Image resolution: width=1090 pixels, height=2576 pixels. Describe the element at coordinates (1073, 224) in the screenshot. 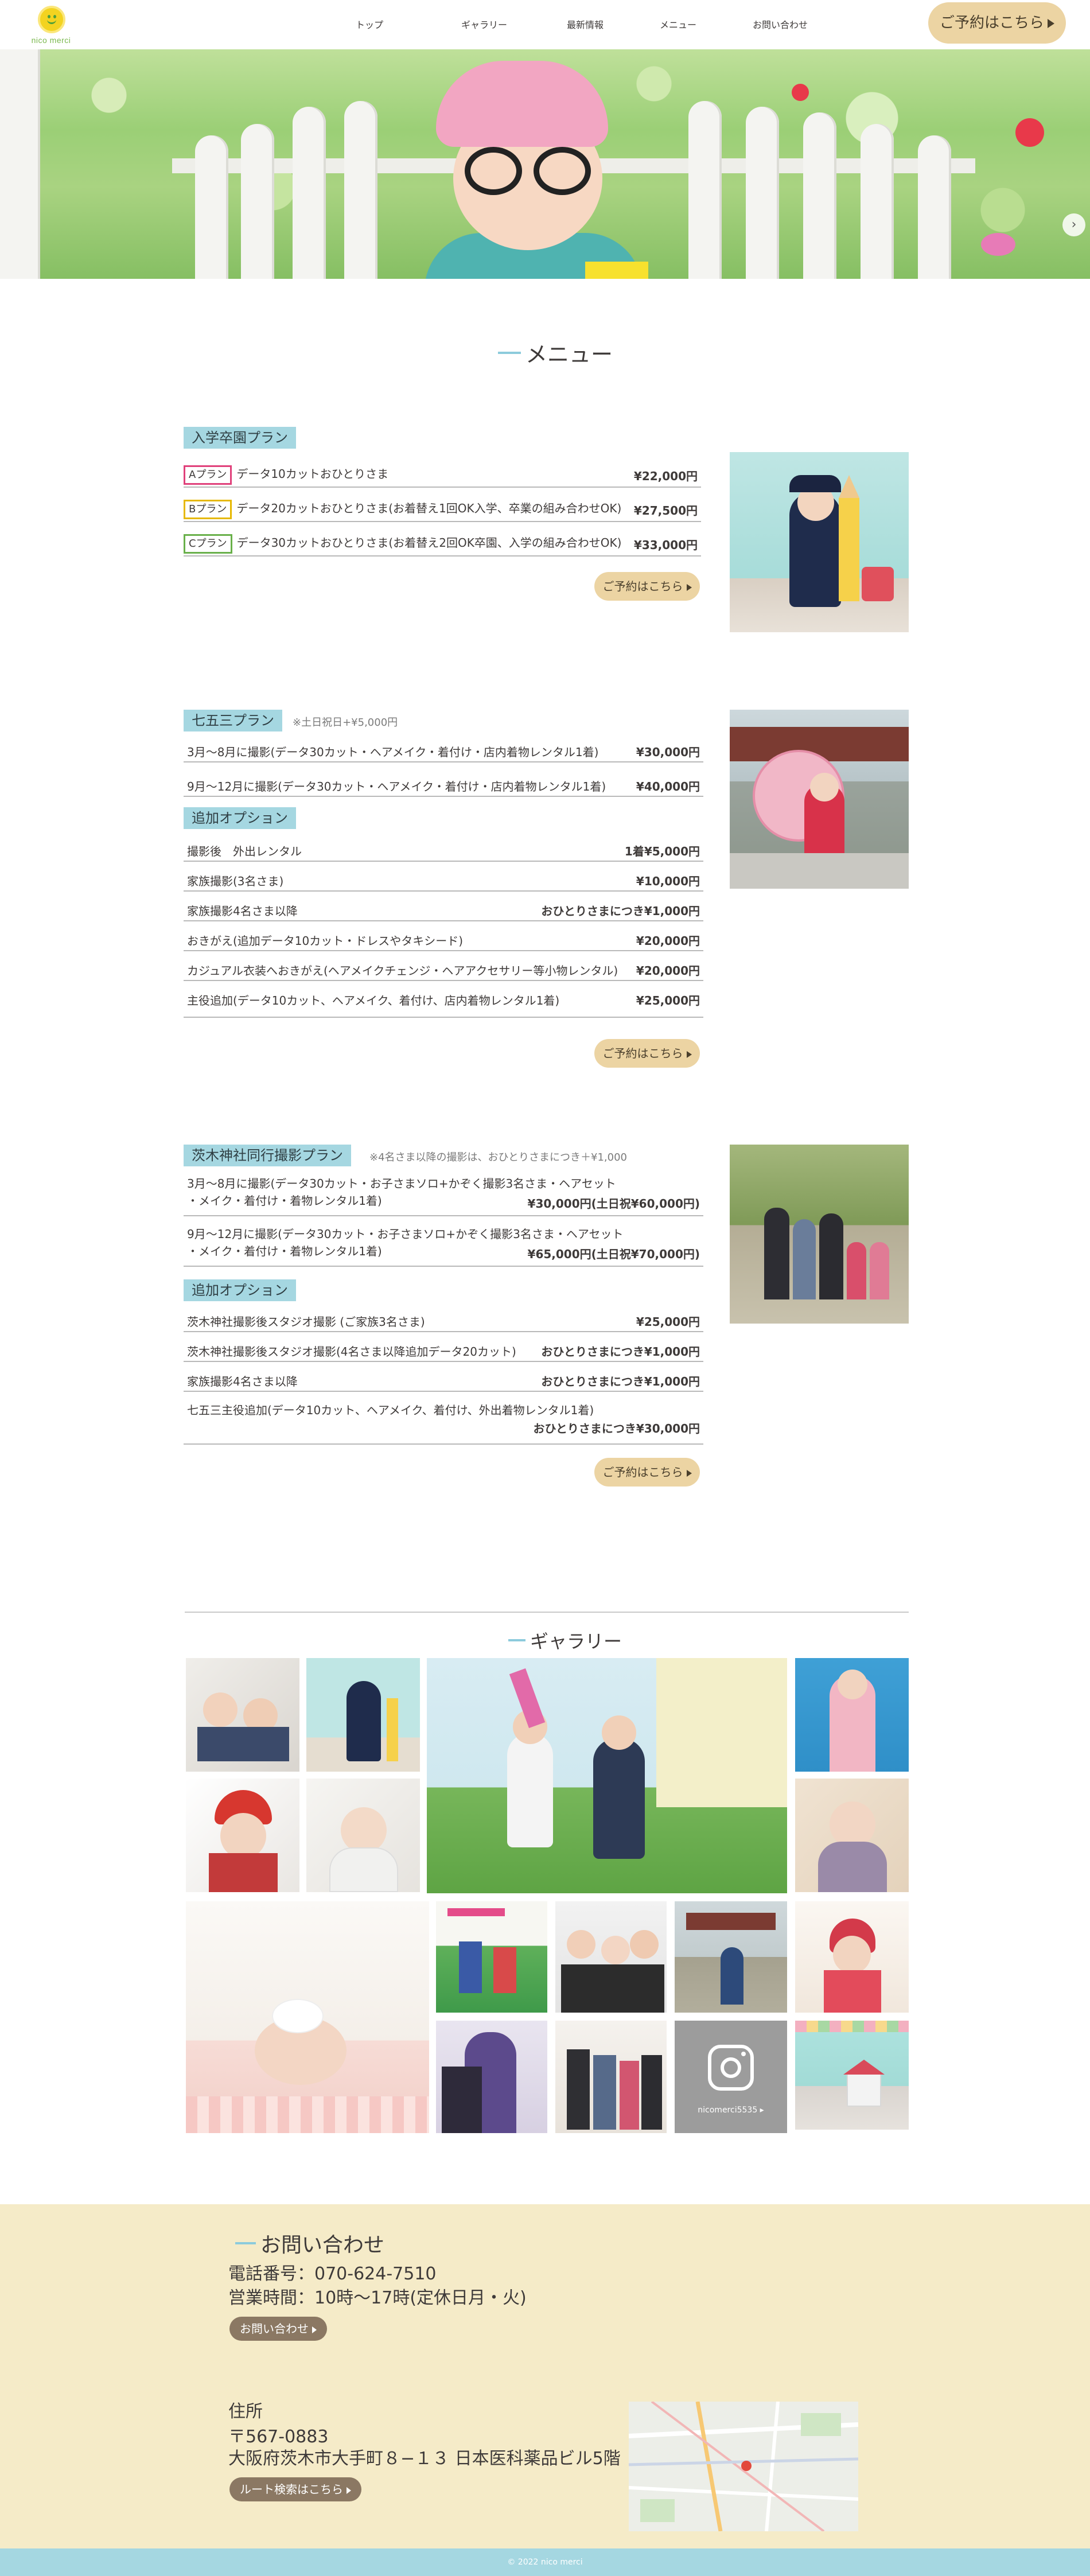

I see `slider-next-button: ›` at that location.